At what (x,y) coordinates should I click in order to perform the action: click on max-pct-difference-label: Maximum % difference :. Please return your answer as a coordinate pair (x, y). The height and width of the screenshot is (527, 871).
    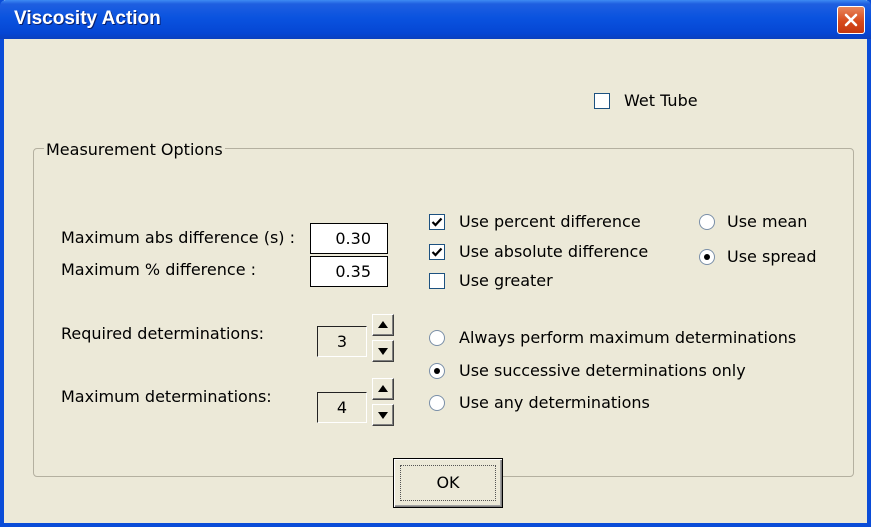
    Looking at the image, I should click on (159, 269).